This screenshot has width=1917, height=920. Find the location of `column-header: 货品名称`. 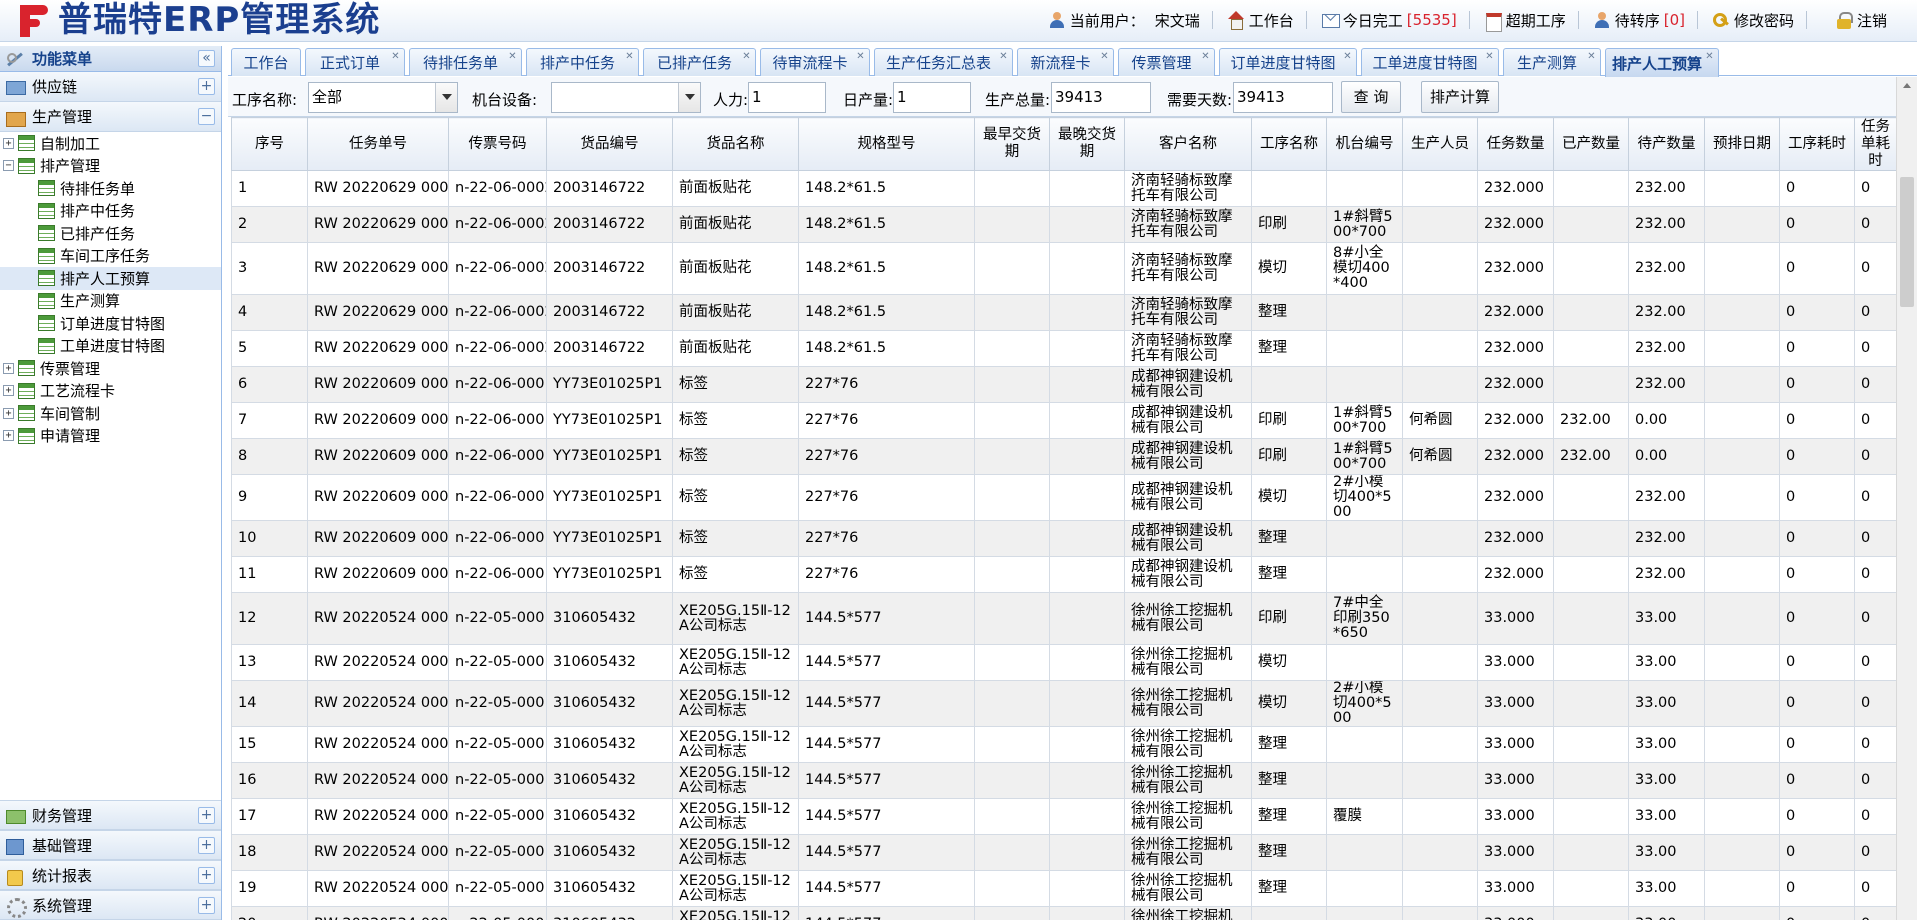

column-header: 货品名称 is located at coordinates (735, 144).